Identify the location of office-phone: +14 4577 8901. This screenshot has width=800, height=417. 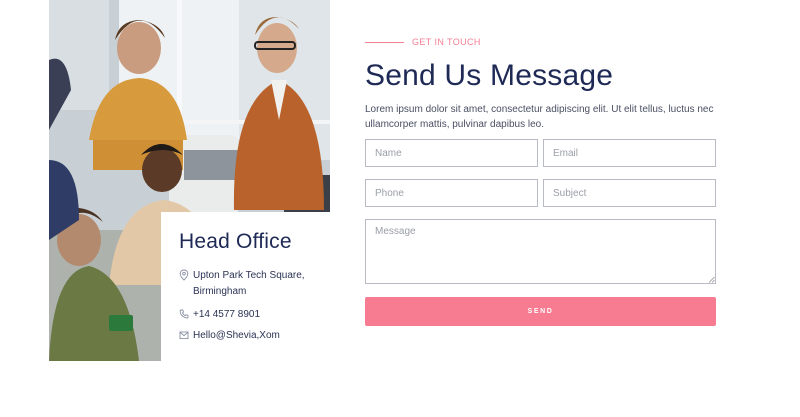
(219, 315).